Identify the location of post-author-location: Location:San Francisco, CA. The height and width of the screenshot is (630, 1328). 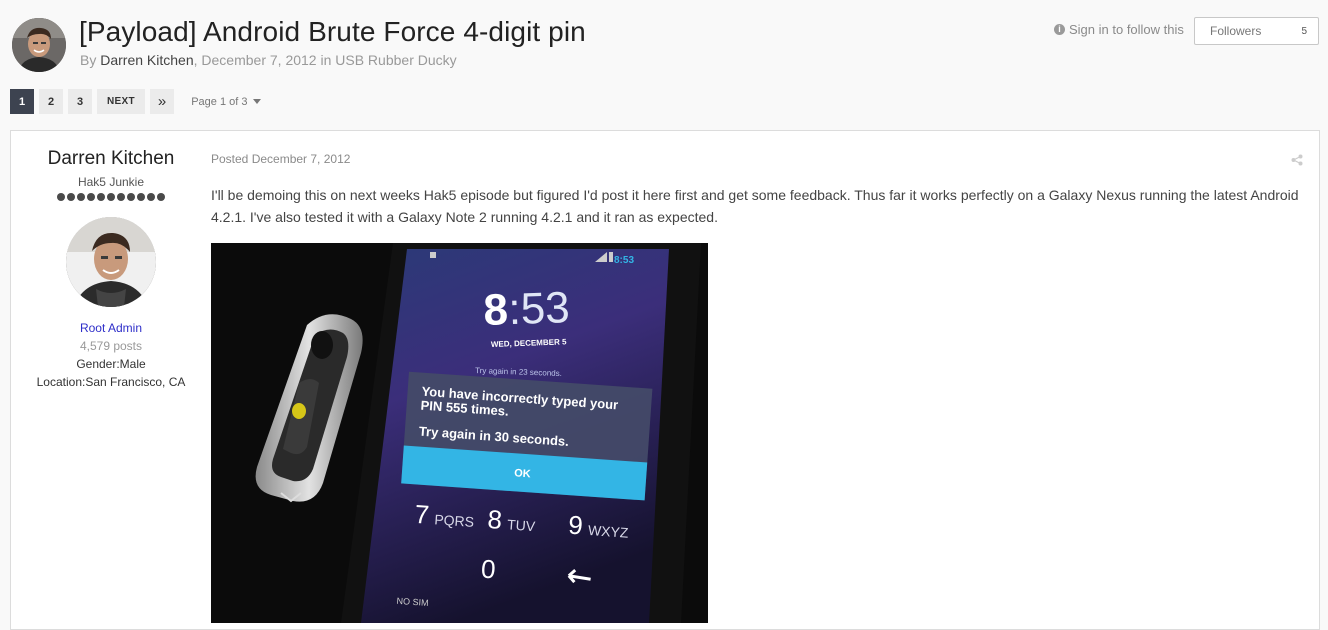
(111, 382).